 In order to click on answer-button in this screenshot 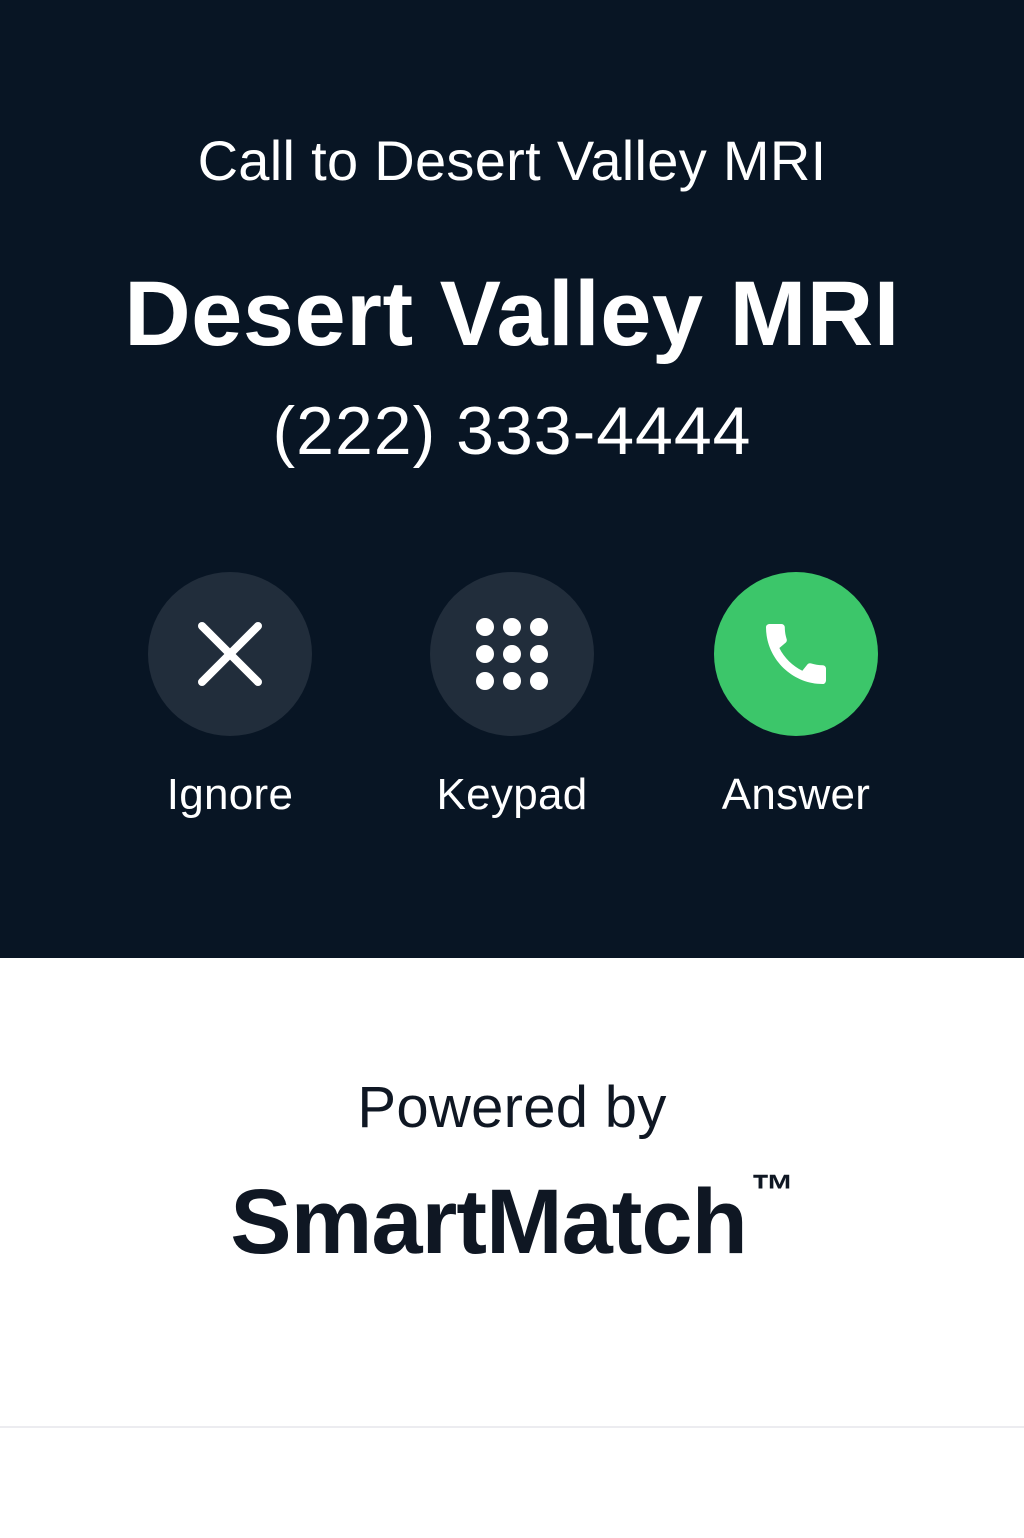, I will do `click(796, 654)`.